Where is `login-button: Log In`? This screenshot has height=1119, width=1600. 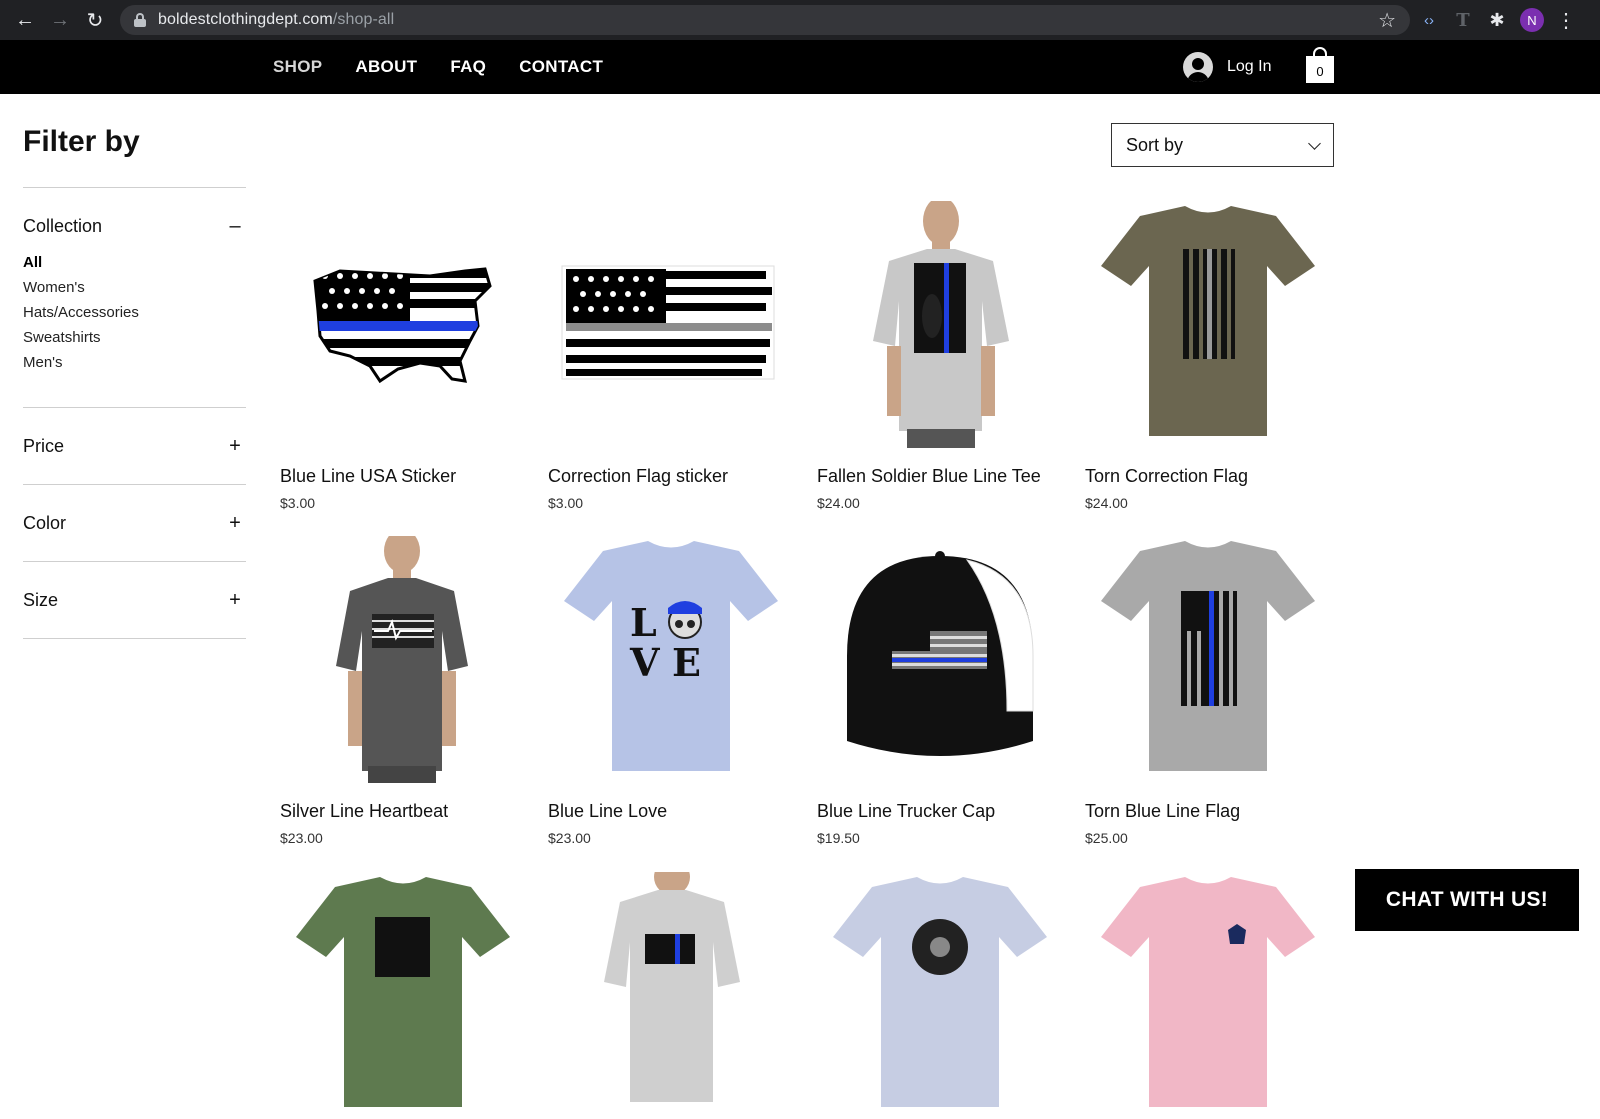 login-button: Log In is located at coordinates (1227, 67).